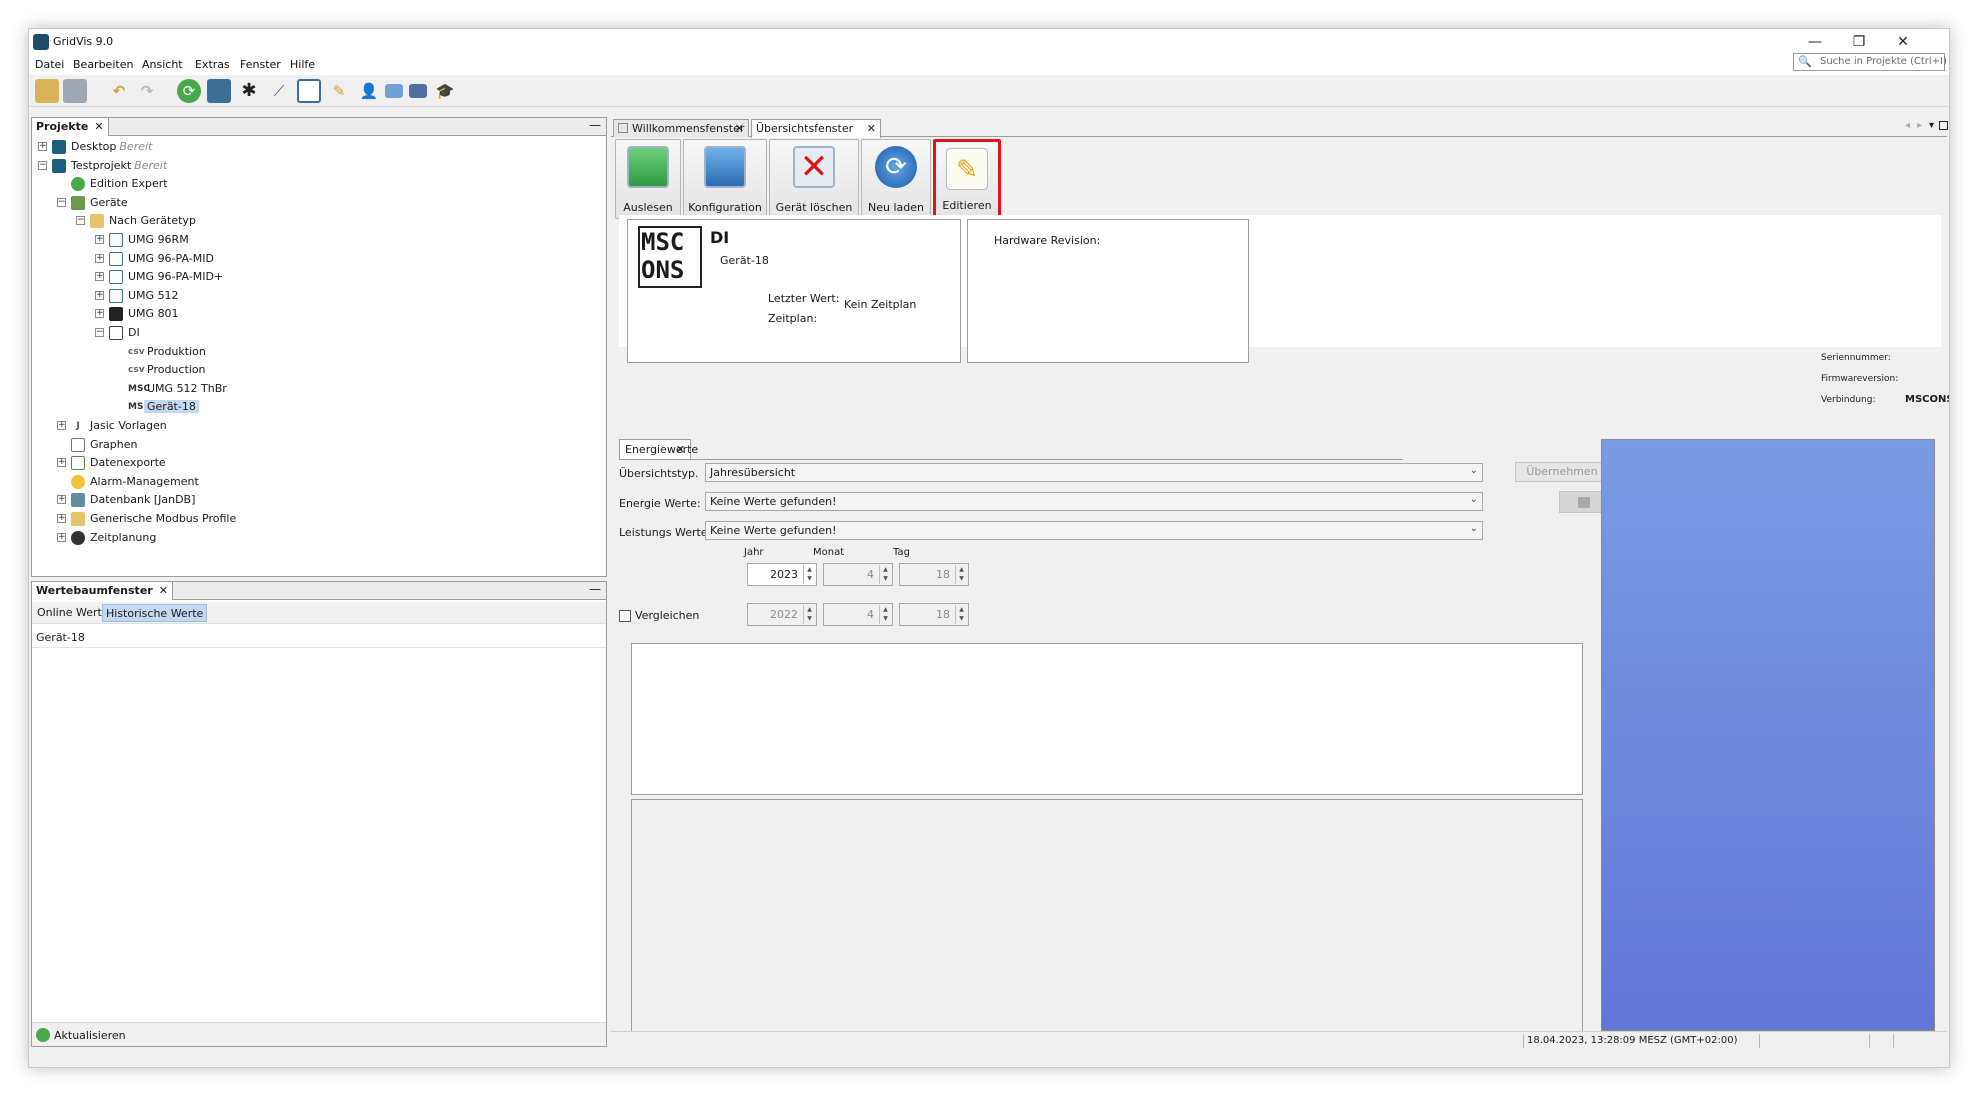 This screenshot has width=1976, height=1096. Describe the element at coordinates (339, 91) in the screenshot. I see `tools-icon: ✎` at that location.